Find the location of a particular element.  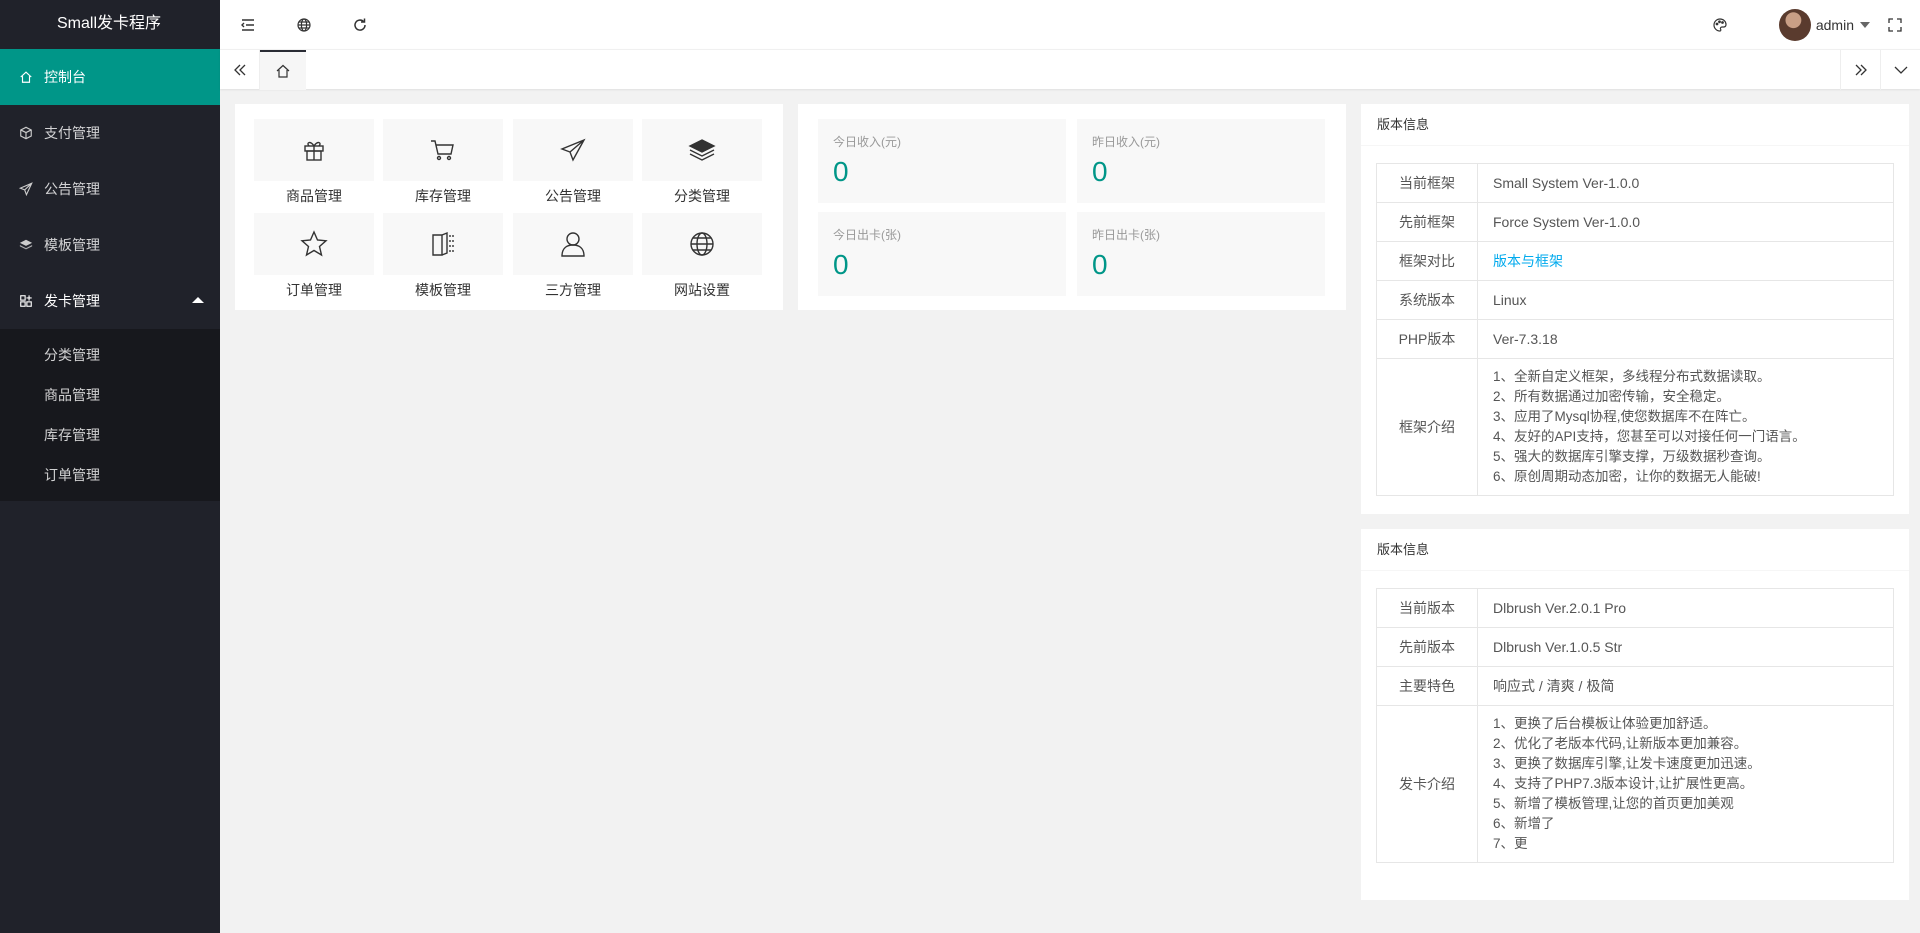

shortcut-template: 模板管理 is located at coordinates (443, 259).